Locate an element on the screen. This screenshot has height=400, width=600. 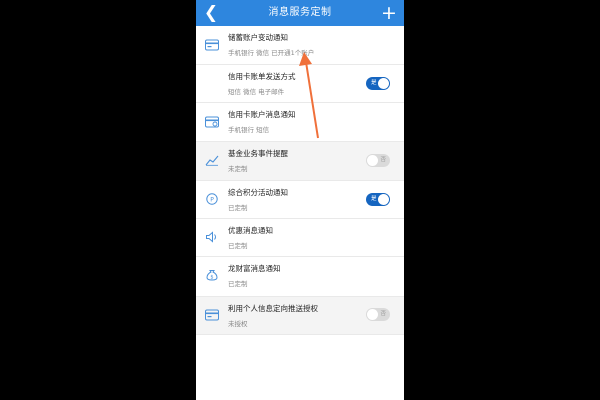
row-title: 信用卡账户消息通知 is located at coordinates (262, 114).